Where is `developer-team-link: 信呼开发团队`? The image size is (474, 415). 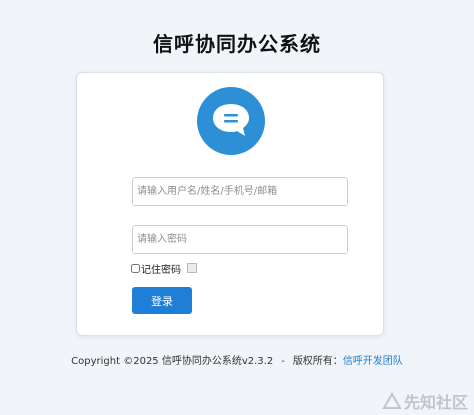
developer-team-link: 信呼开发团队 is located at coordinates (373, 361).